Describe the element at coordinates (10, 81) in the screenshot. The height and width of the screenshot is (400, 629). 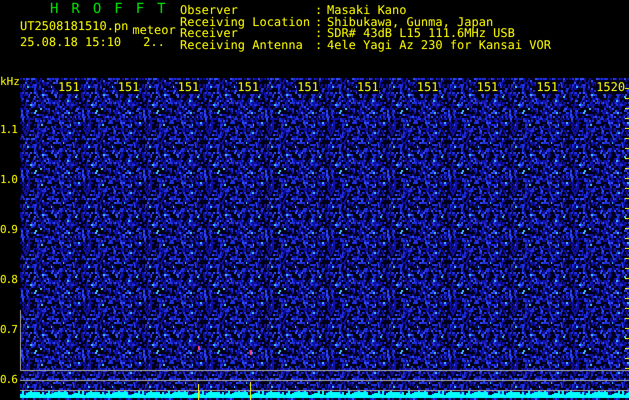
I see `axis-unit: kHz` at that location.